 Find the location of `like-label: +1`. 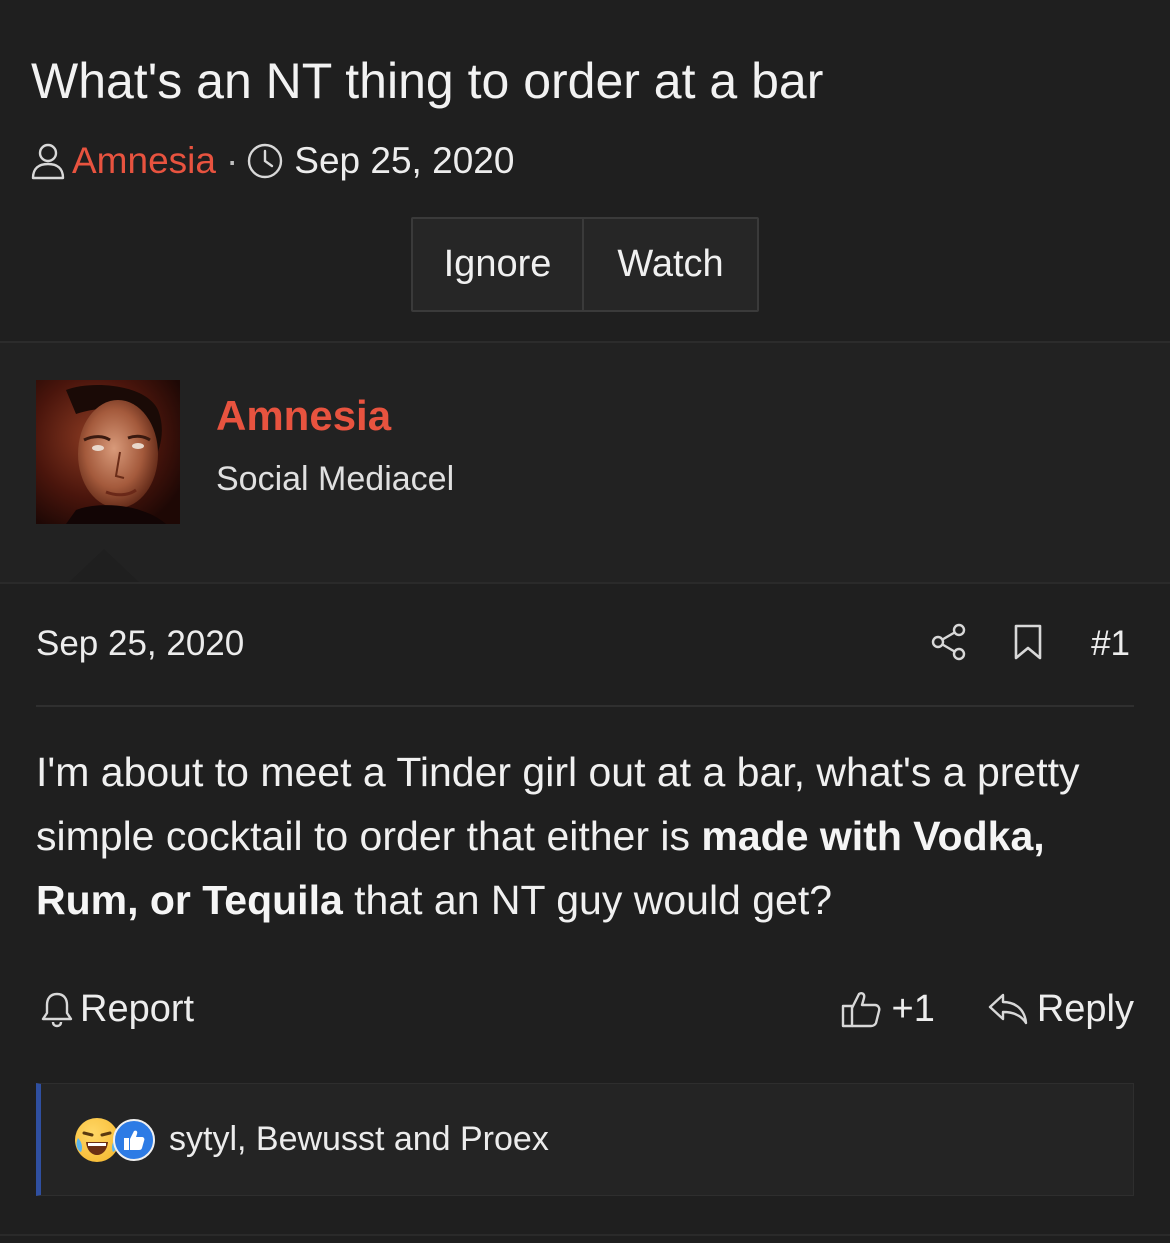

like-label: +1 is located at coordinates (913, 1008).